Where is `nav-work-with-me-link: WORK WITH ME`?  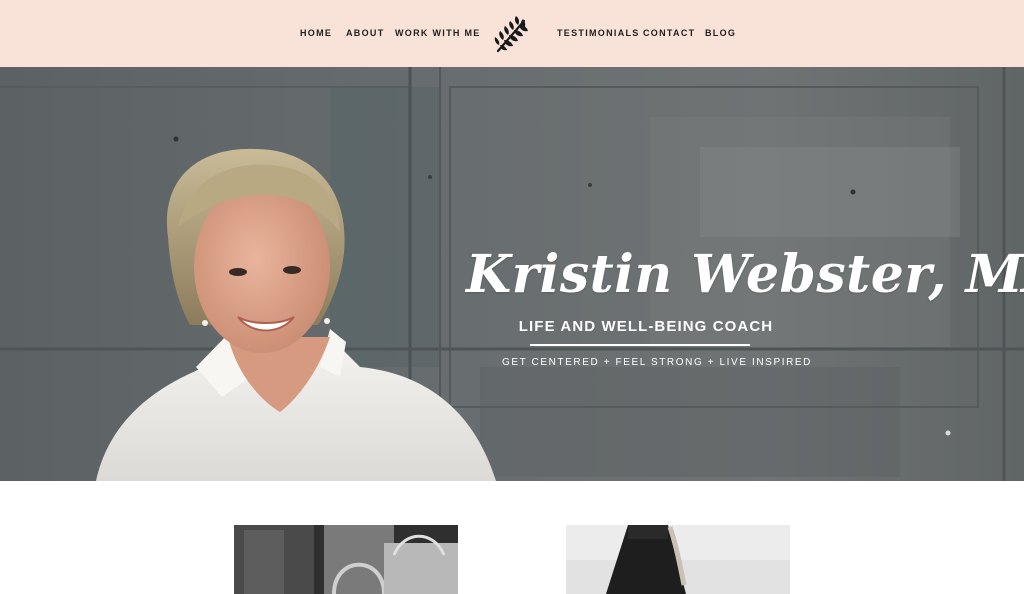 nav-work-with-me-link: WORK WITH ME is located at coordinates (438, 33).